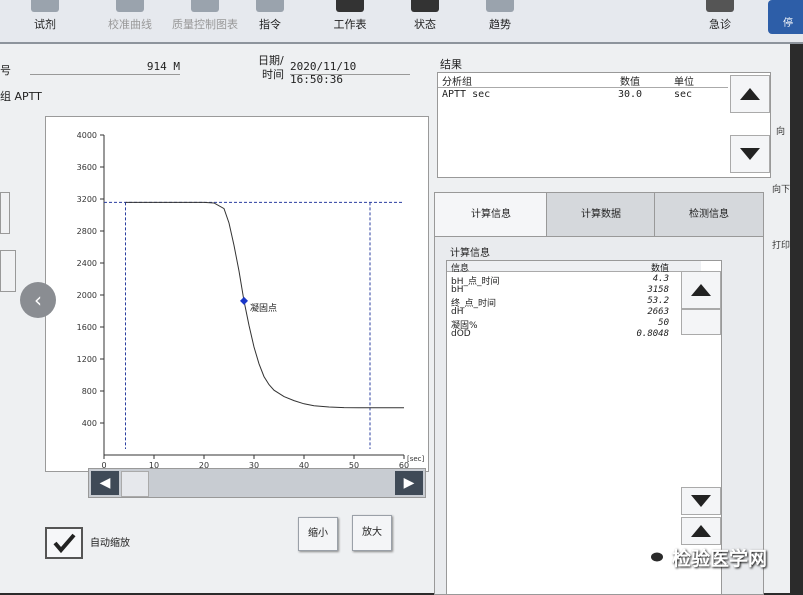 The width and height of the screenshot is (803, 595). I want to click on y-tick-label: 2400, so click(87, 263).